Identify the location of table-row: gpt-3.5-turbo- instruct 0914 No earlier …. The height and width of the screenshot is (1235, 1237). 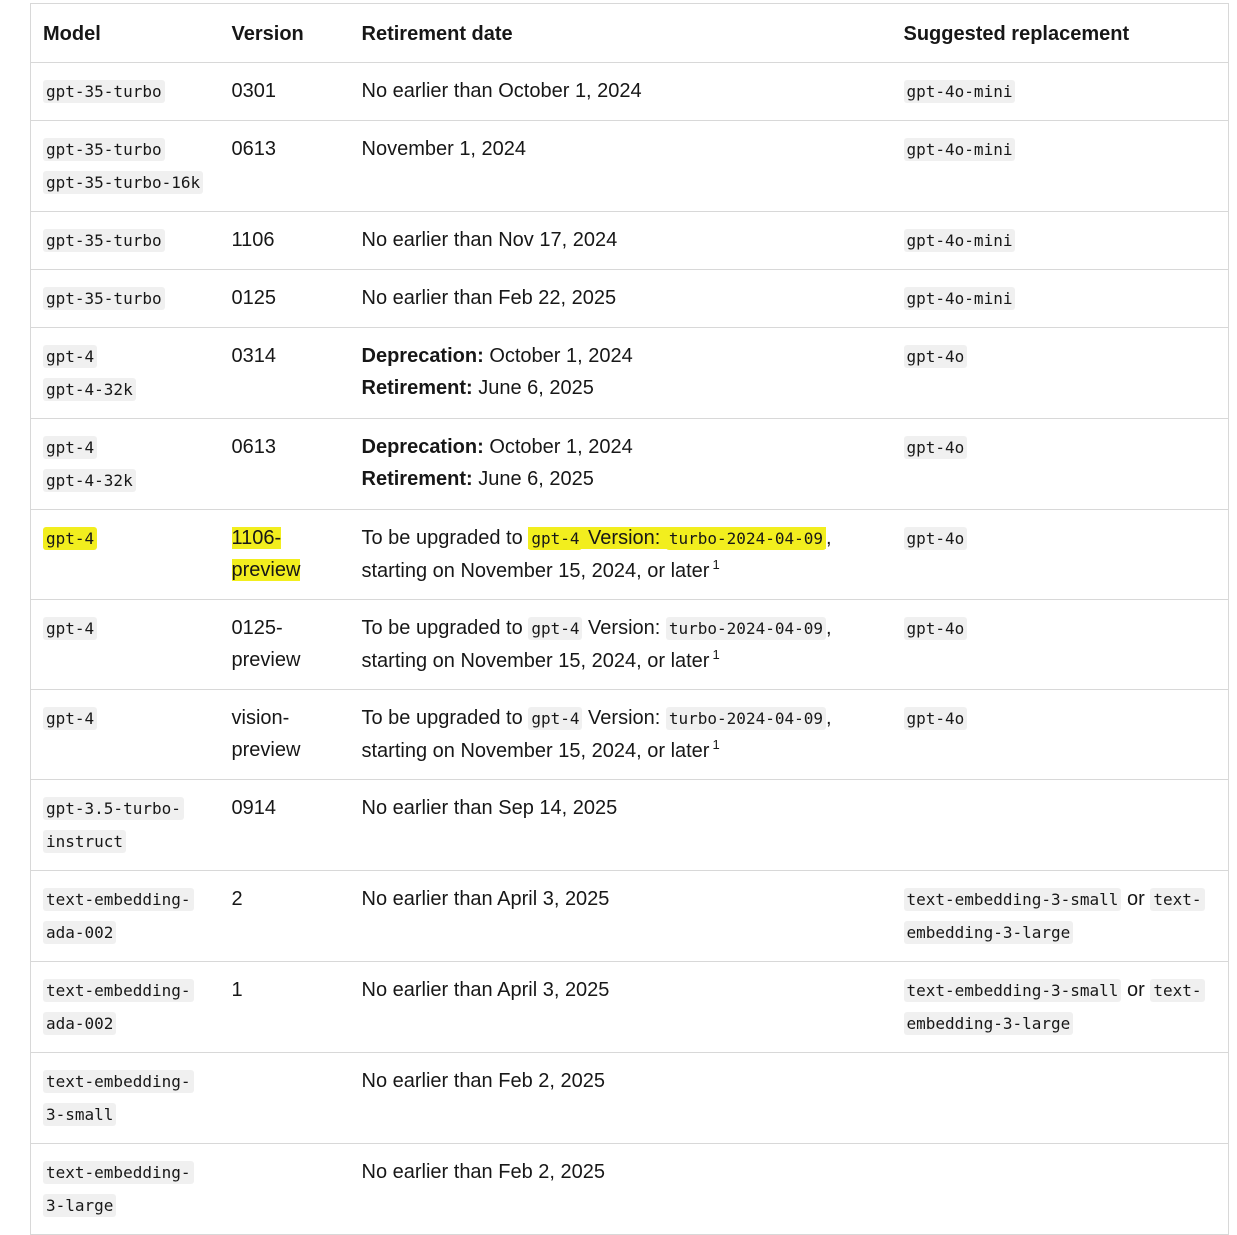
(629, 825).